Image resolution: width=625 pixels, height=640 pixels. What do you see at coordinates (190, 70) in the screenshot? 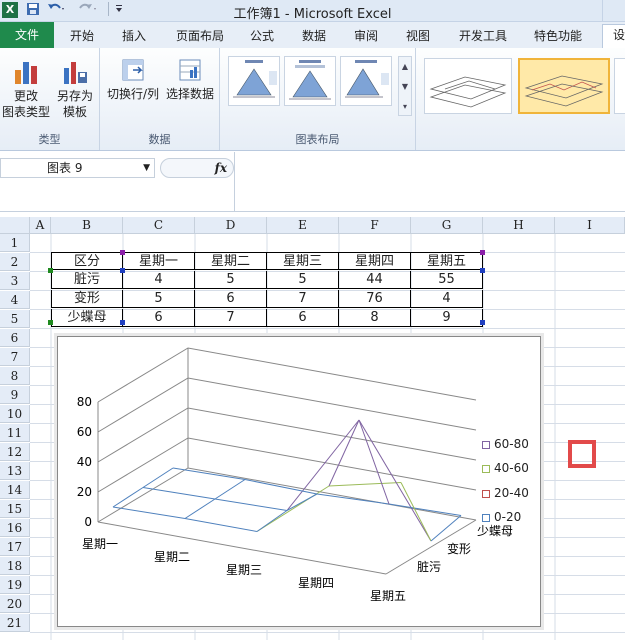
I see `select-data-icon` at bounding box center [190, 70].